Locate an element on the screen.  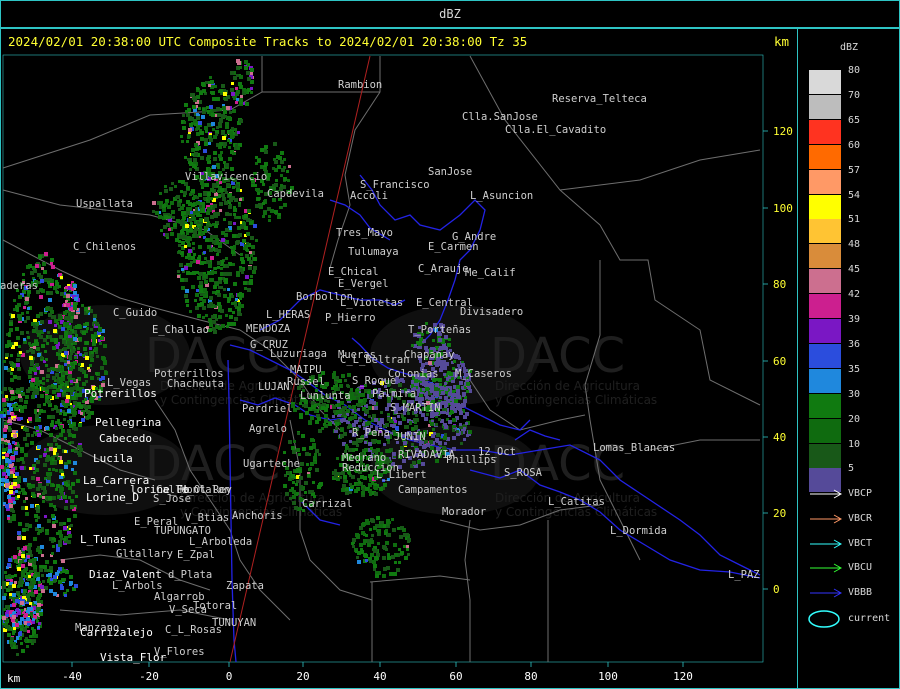
track-label-vbcr: VBCR is located at coordinates (860, 518).